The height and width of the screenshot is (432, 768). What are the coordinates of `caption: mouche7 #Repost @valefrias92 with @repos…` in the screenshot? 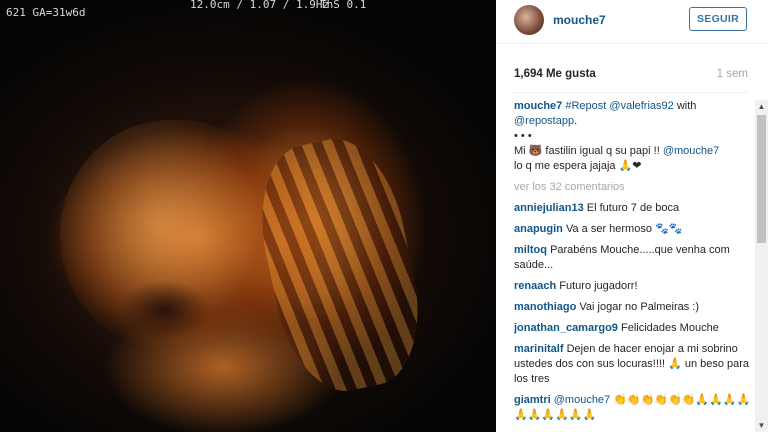 It's located at (633, 136).